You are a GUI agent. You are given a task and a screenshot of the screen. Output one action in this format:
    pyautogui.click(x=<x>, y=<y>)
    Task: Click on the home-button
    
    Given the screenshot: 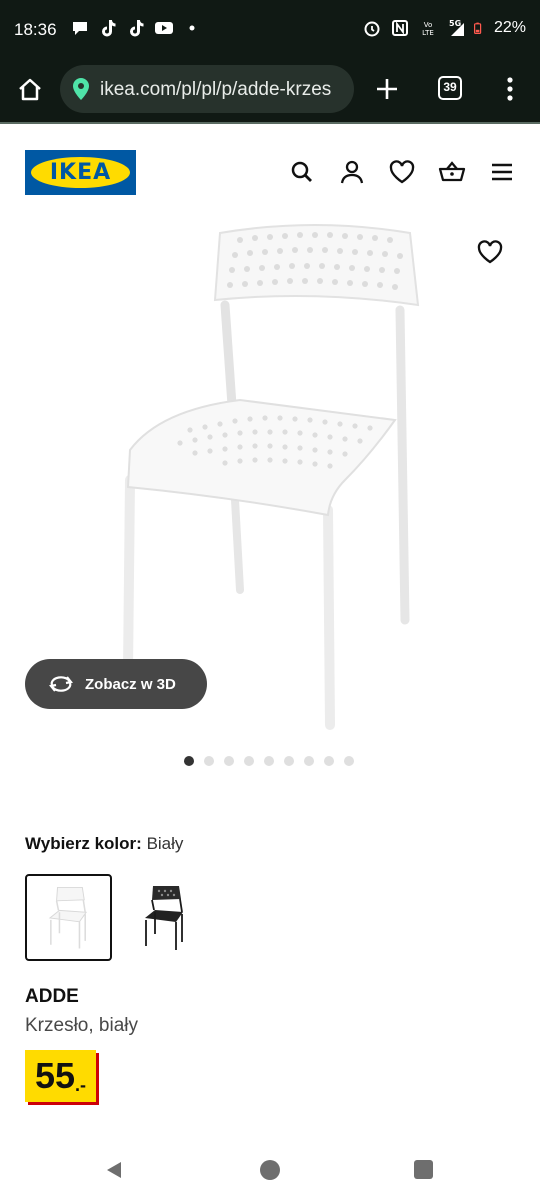 What is the action you would take?
    pyautogui.click(x=270, y=1170)
    